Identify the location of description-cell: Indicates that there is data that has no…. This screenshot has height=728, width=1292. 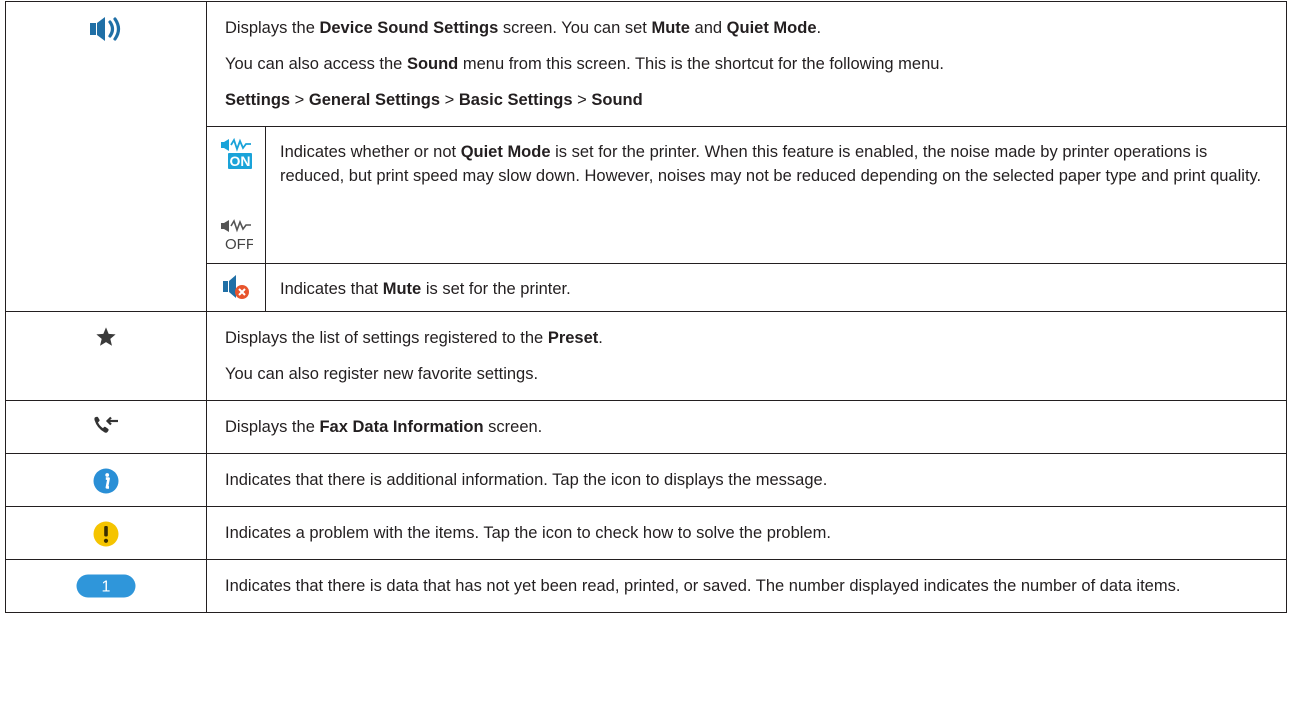
(746, 586).